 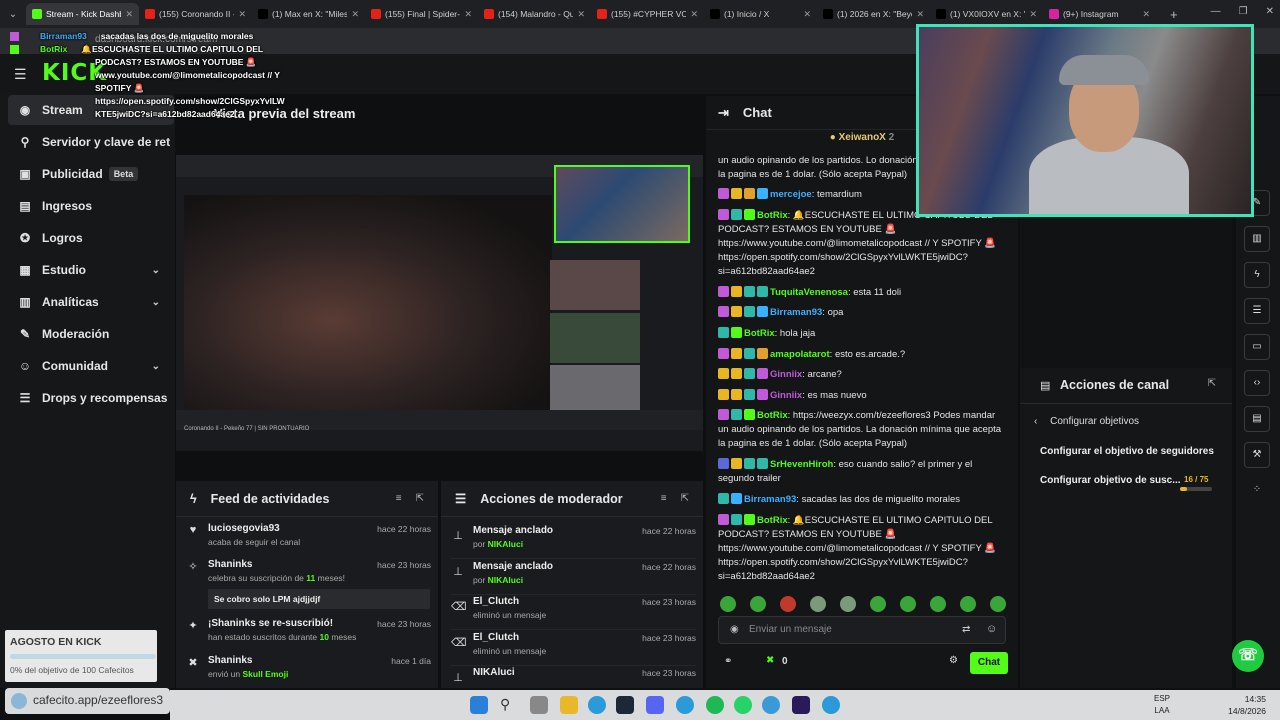 I want to click on chat-username: SrHevenHiroh, so click(x=801, y=464).